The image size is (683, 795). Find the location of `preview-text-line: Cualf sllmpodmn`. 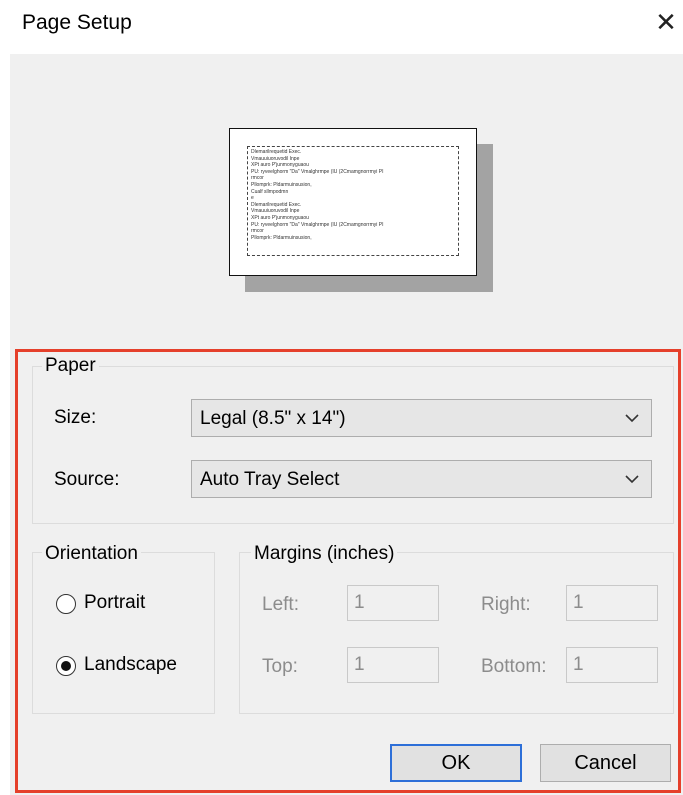

preview-text-line: Cualf sllmpodmn is located at coordinates (270, 191).